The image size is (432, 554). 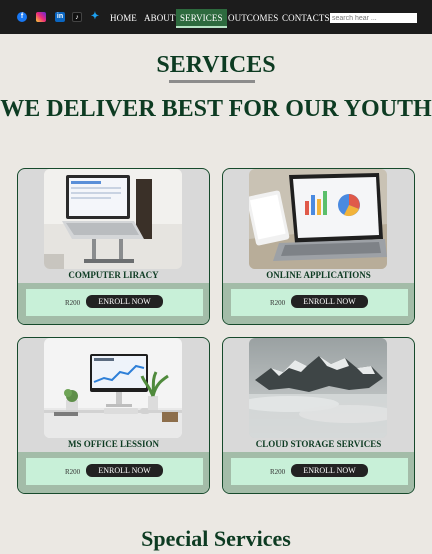 I want to click on twitter-icon: ✦, so click(x=95, y=17).